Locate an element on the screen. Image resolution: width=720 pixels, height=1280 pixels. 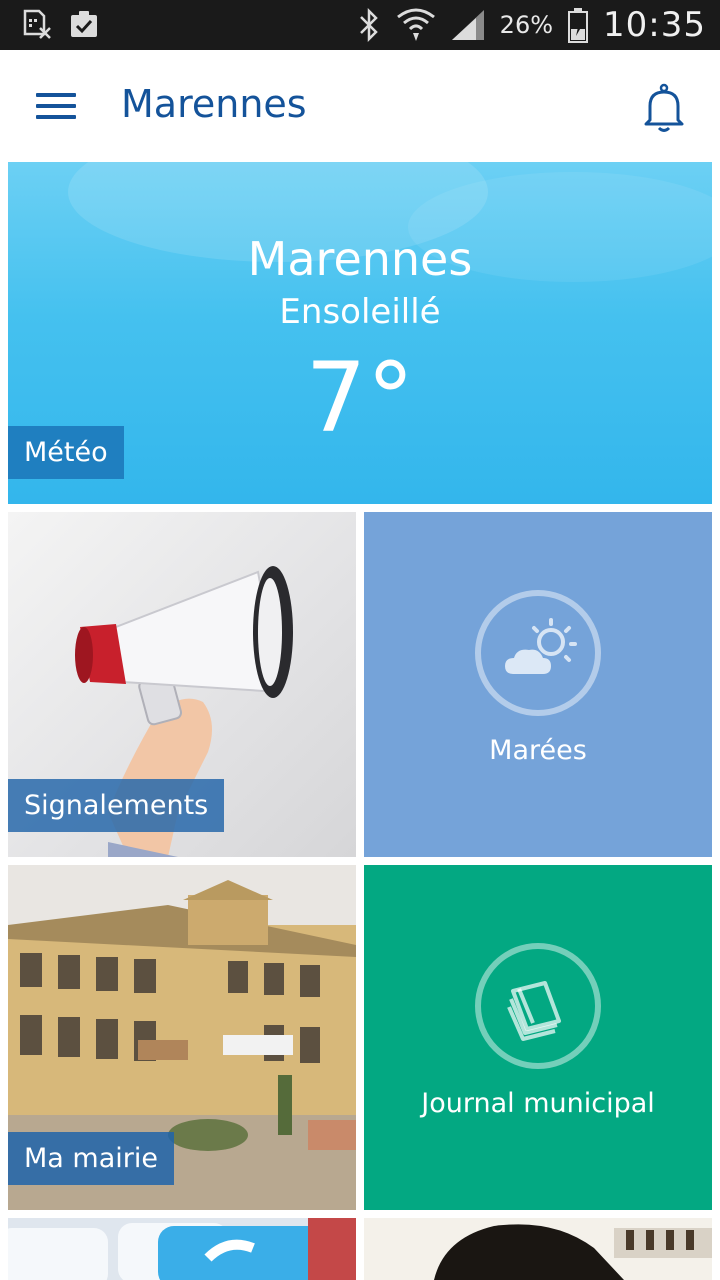
journal-label: Journal municipal is located at coordinates (538, 1103).